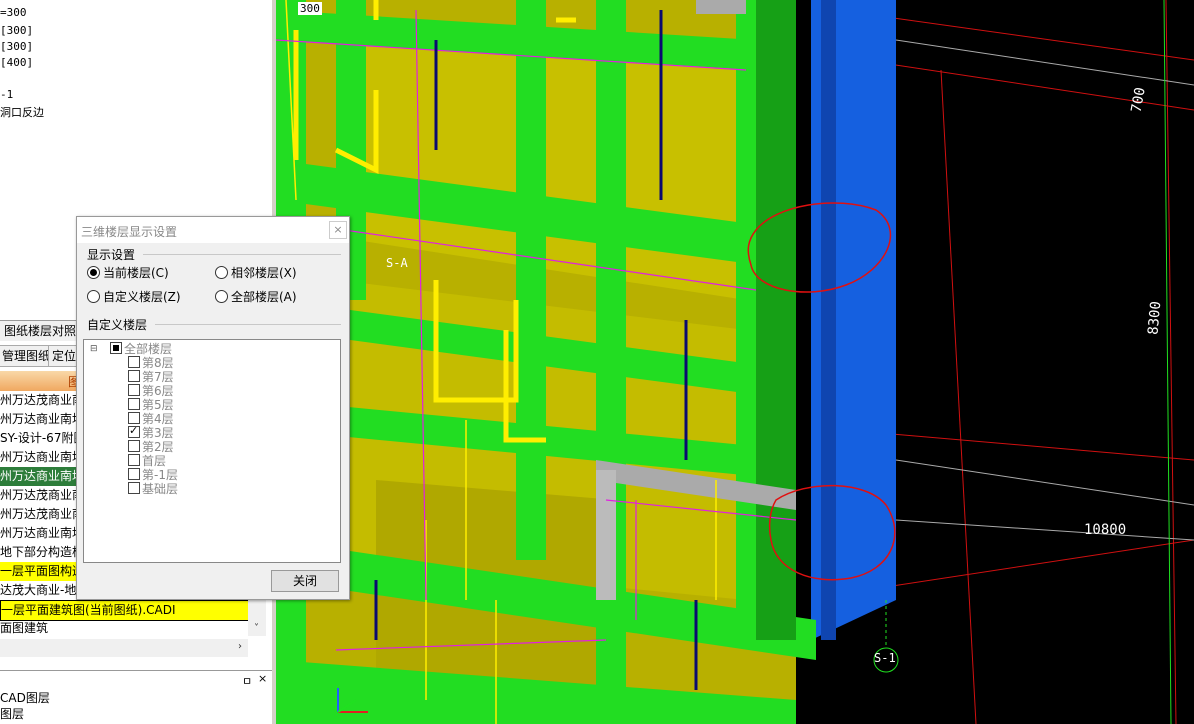 This screenshot has height=724, width=1194. Describe the element at coordinates (124, 628) in the screenshot. I see `table-row: 面图建筑1` at that location.